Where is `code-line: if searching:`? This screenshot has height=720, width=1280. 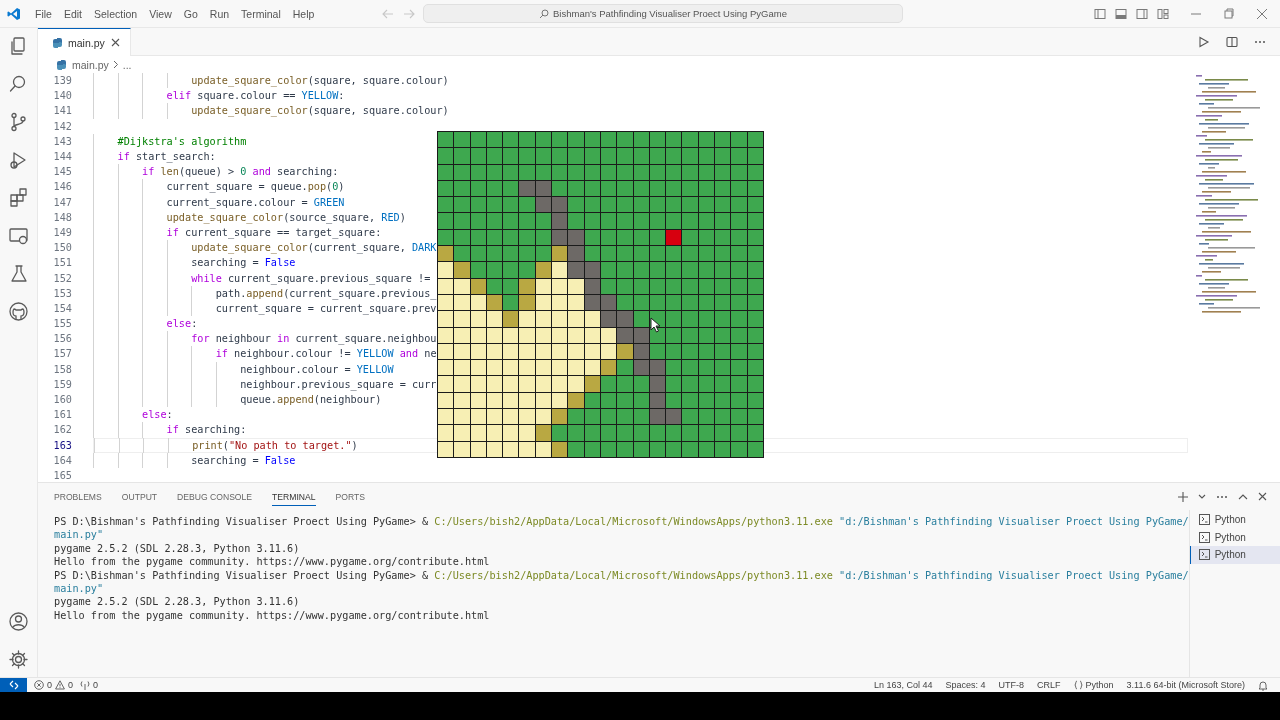
code-line: if searching: is located at coordinates (206, 430).